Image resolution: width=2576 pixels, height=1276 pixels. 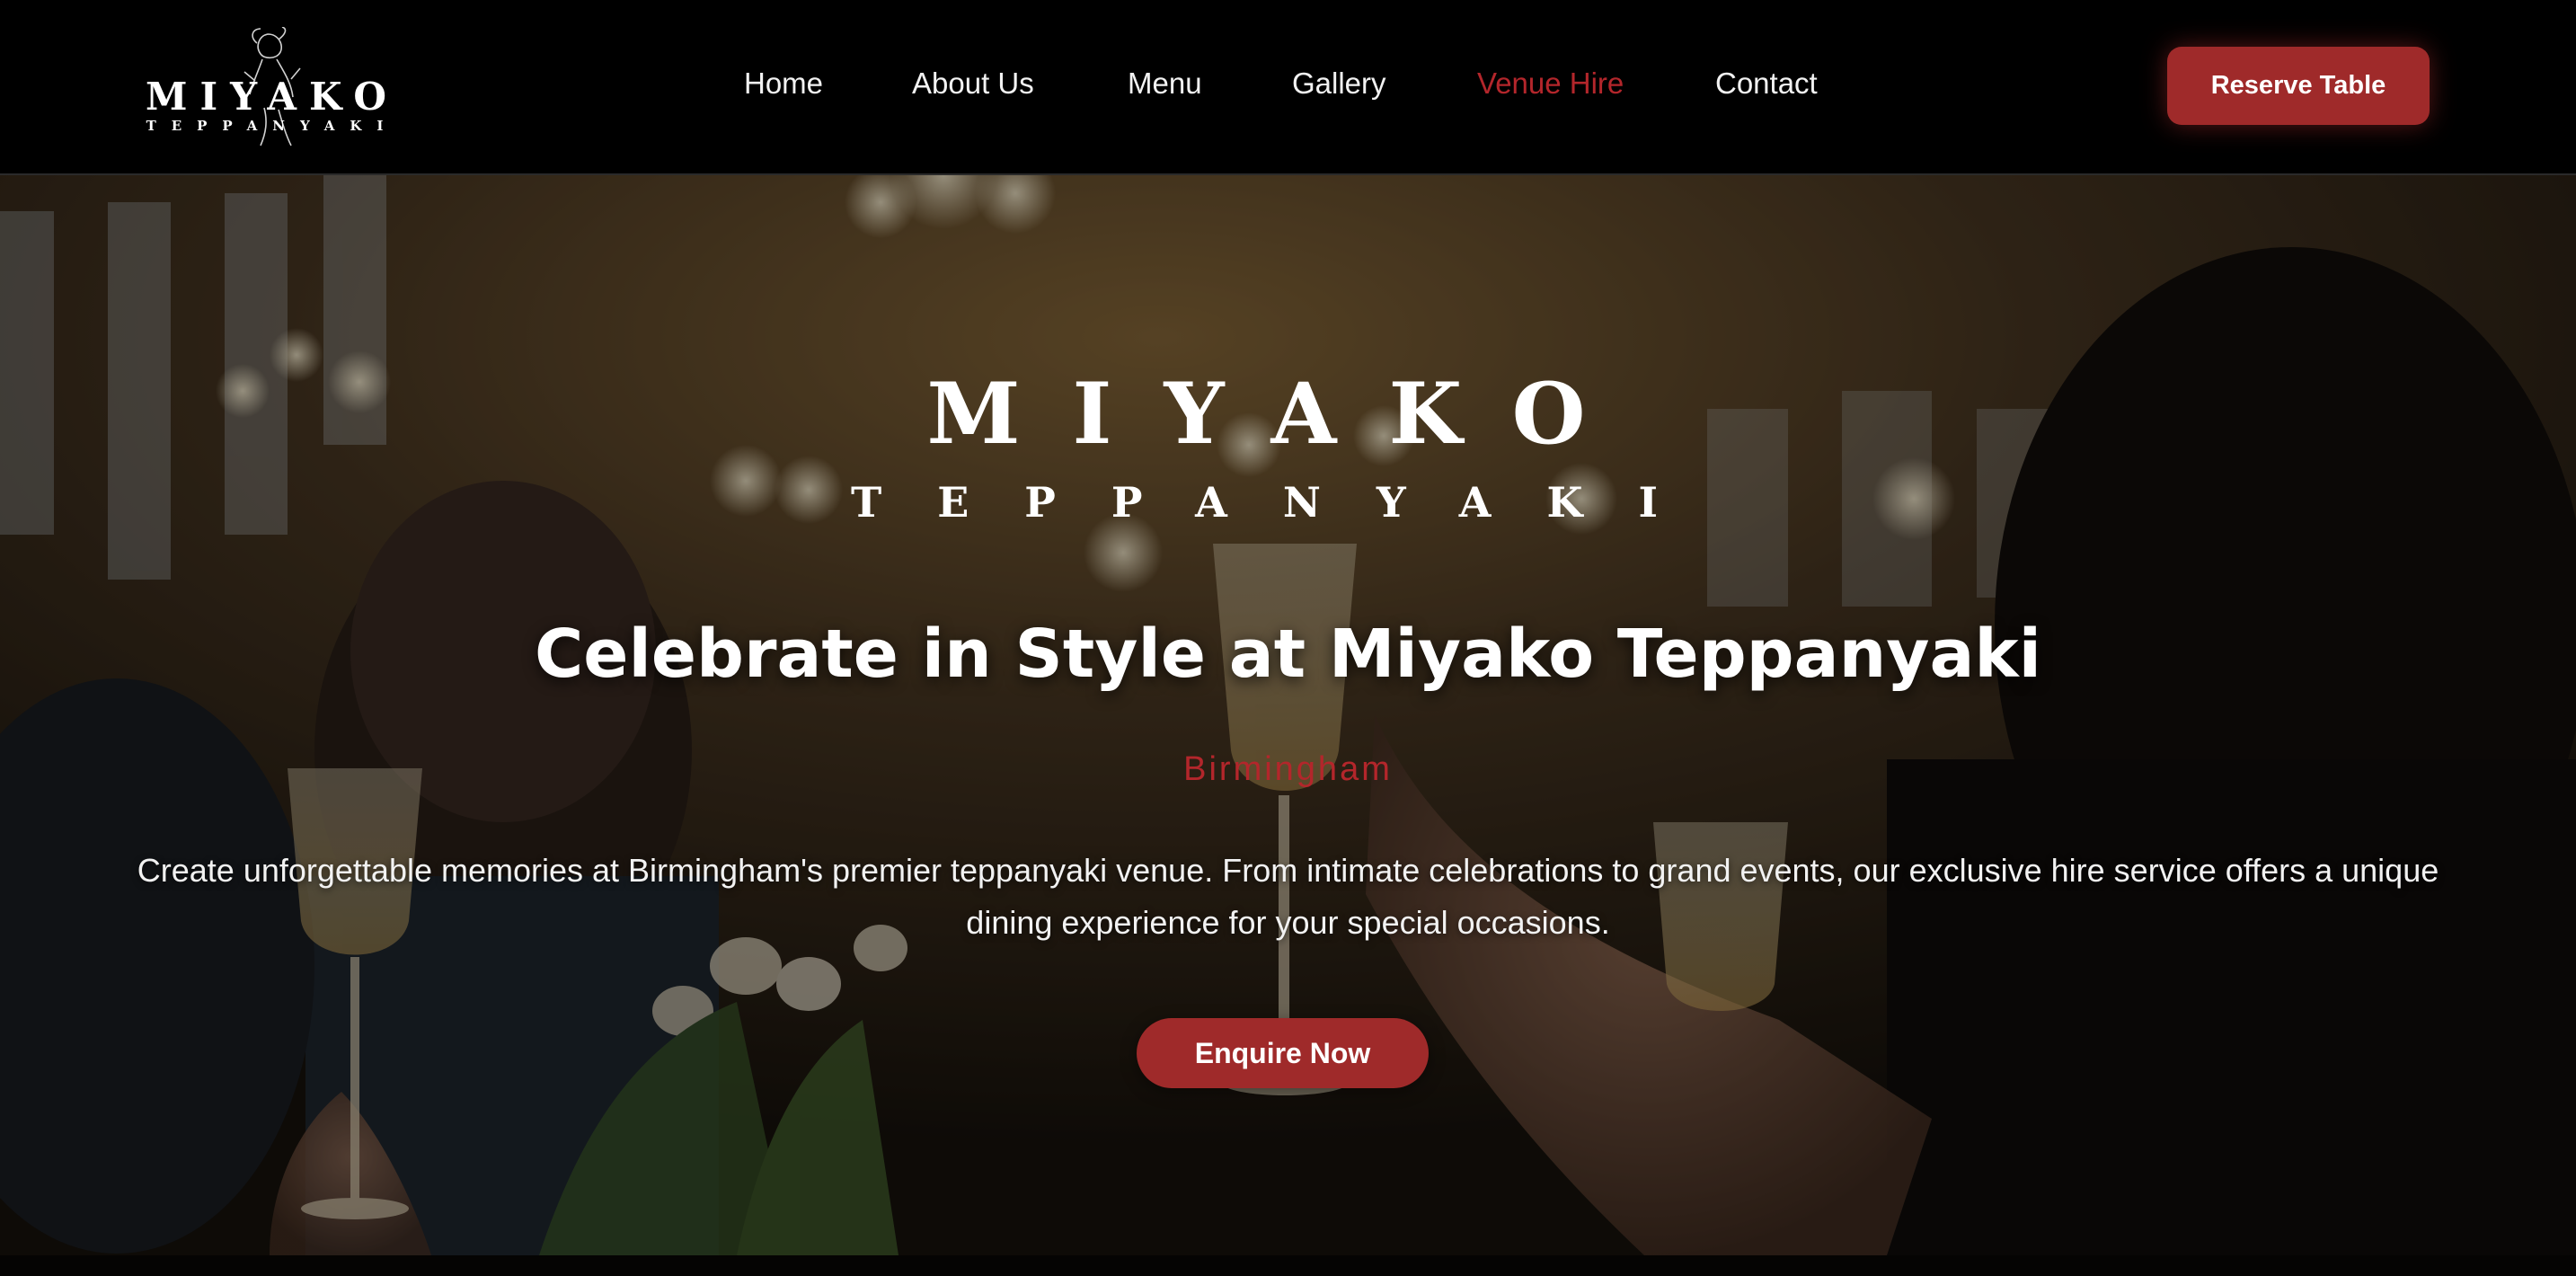 I want to click on hero-title: Celebrate in Style at Miyako Teppanyaki, so click(x=1288, y=654).